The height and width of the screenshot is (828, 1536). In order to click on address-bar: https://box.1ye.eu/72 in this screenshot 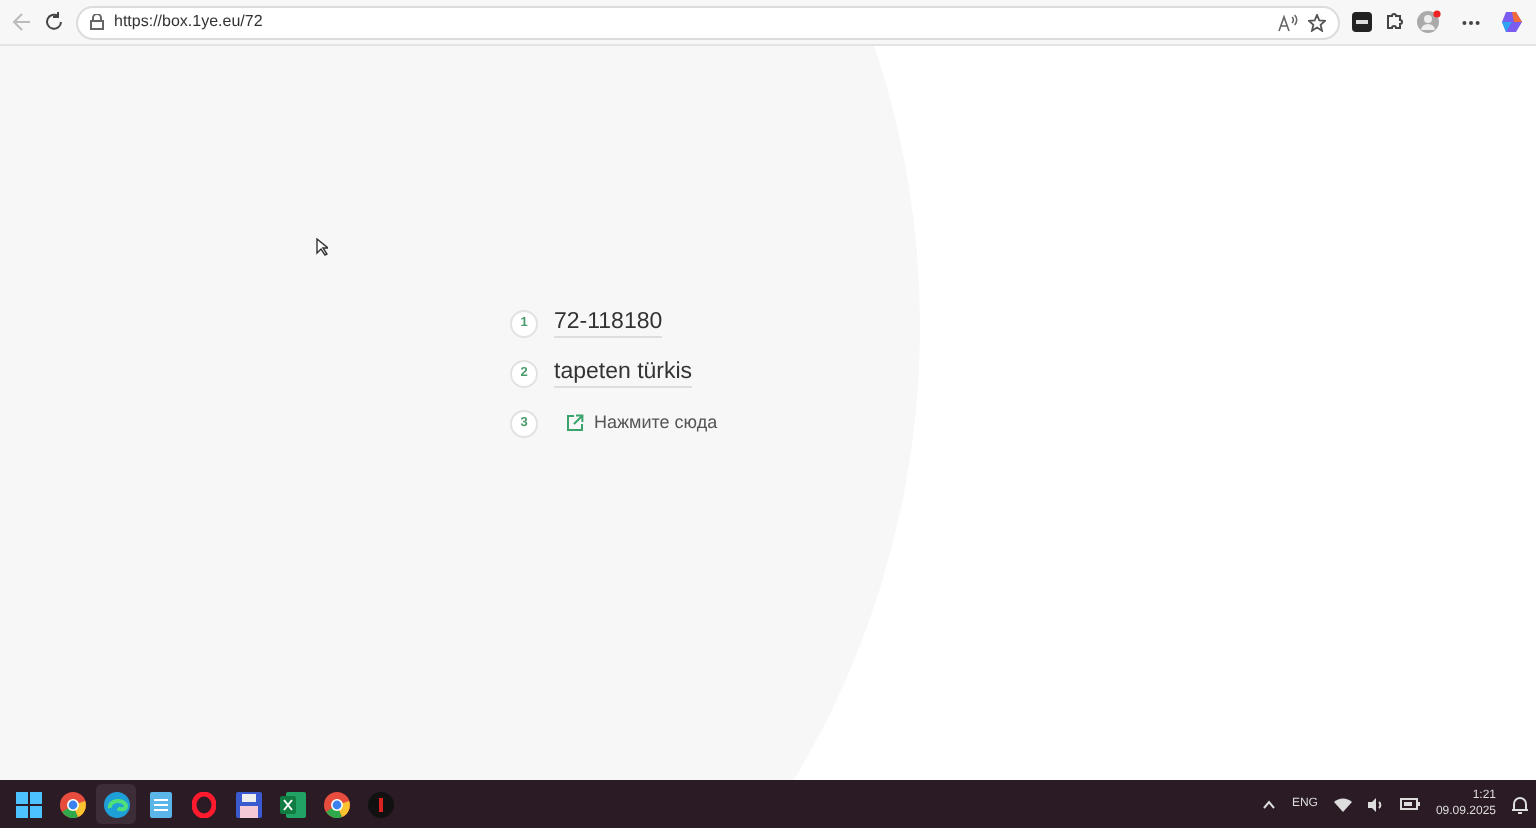, I will do `click(708, 22)`.